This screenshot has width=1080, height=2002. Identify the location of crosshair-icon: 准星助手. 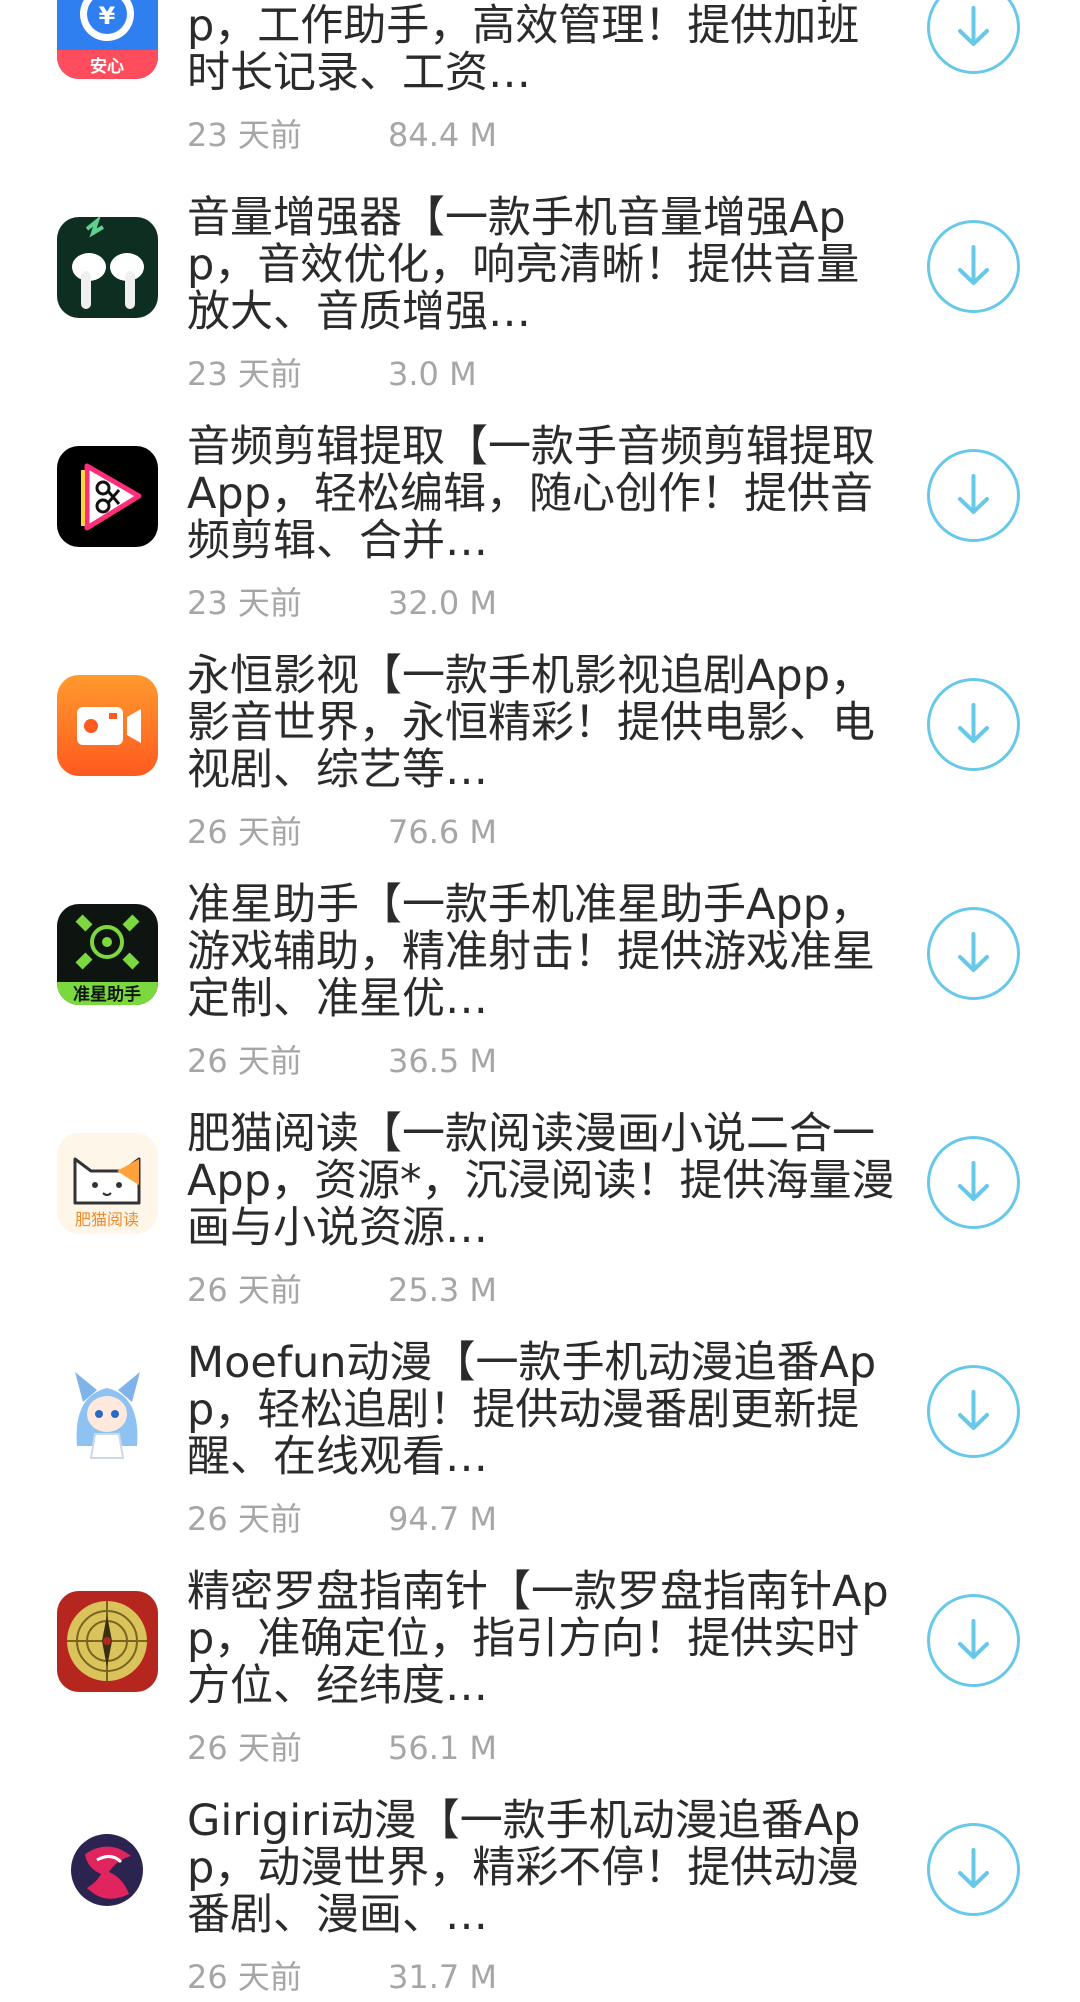
(107, 954).